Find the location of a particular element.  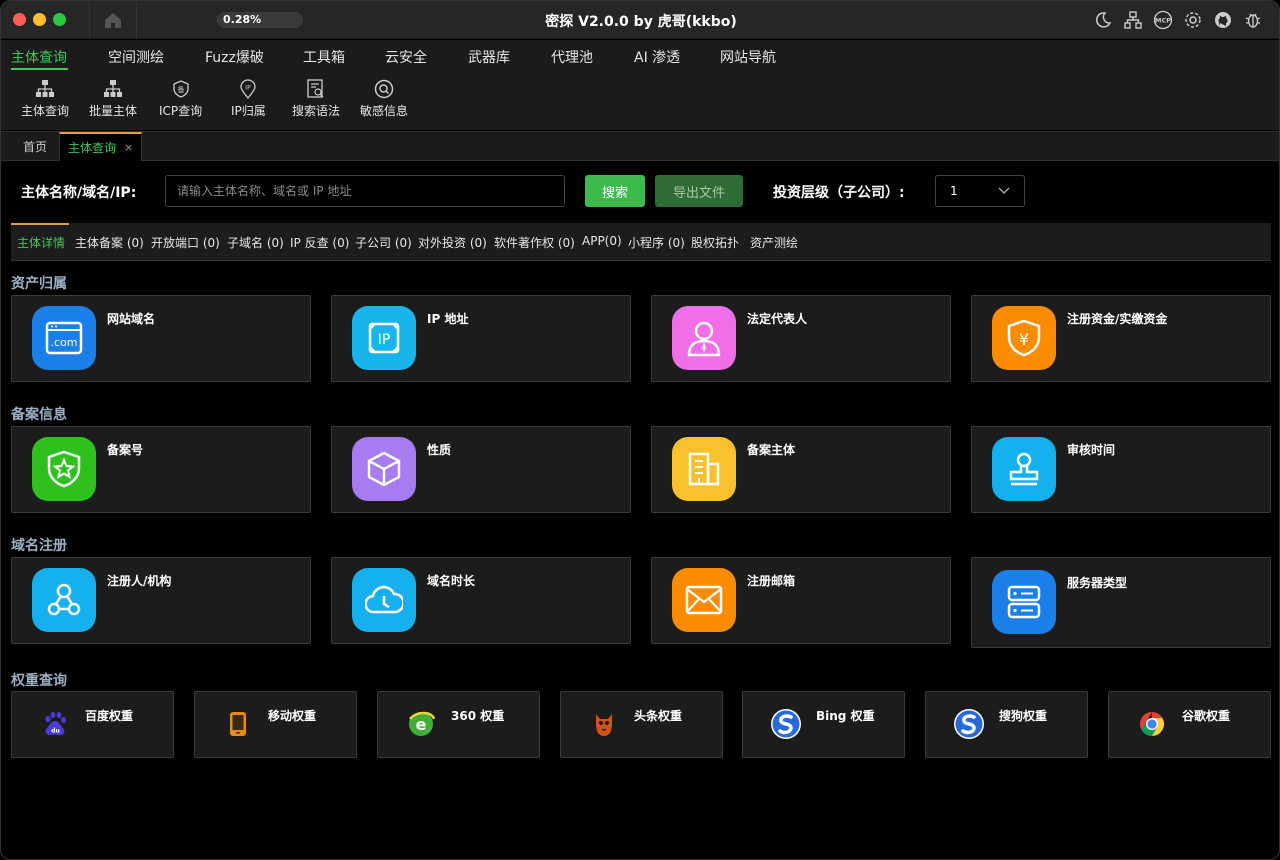

weight-card-bing: Bing 权重 is located at coordinates (823, 724).